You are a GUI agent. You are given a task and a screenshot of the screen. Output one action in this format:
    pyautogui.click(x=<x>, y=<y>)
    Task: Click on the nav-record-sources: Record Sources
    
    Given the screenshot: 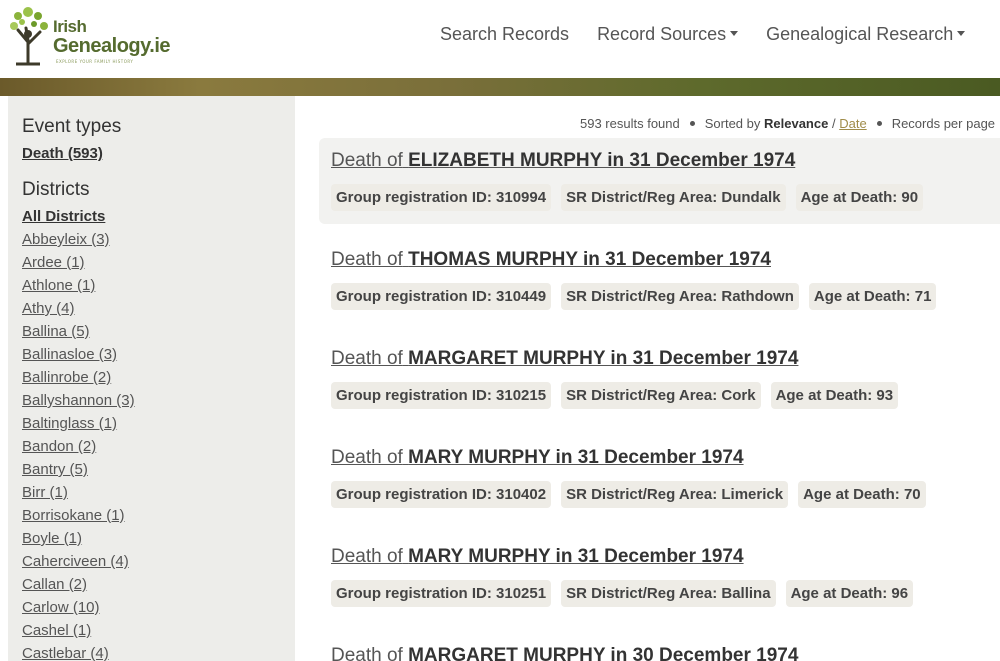 What is the action you would take?
    pyautogui.click(x=668, y=34)
    